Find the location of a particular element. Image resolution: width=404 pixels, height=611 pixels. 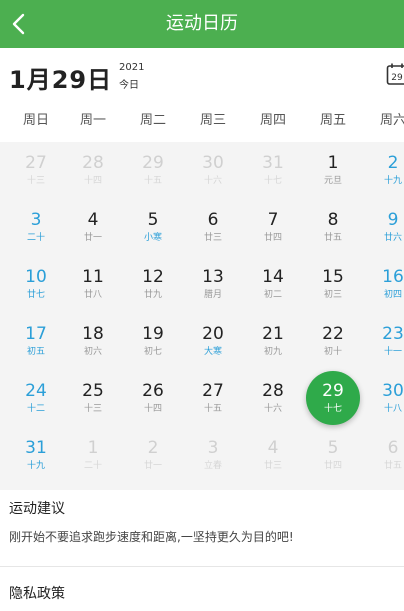

day-cell: 16 初四 is located at coordinates (383, 284).